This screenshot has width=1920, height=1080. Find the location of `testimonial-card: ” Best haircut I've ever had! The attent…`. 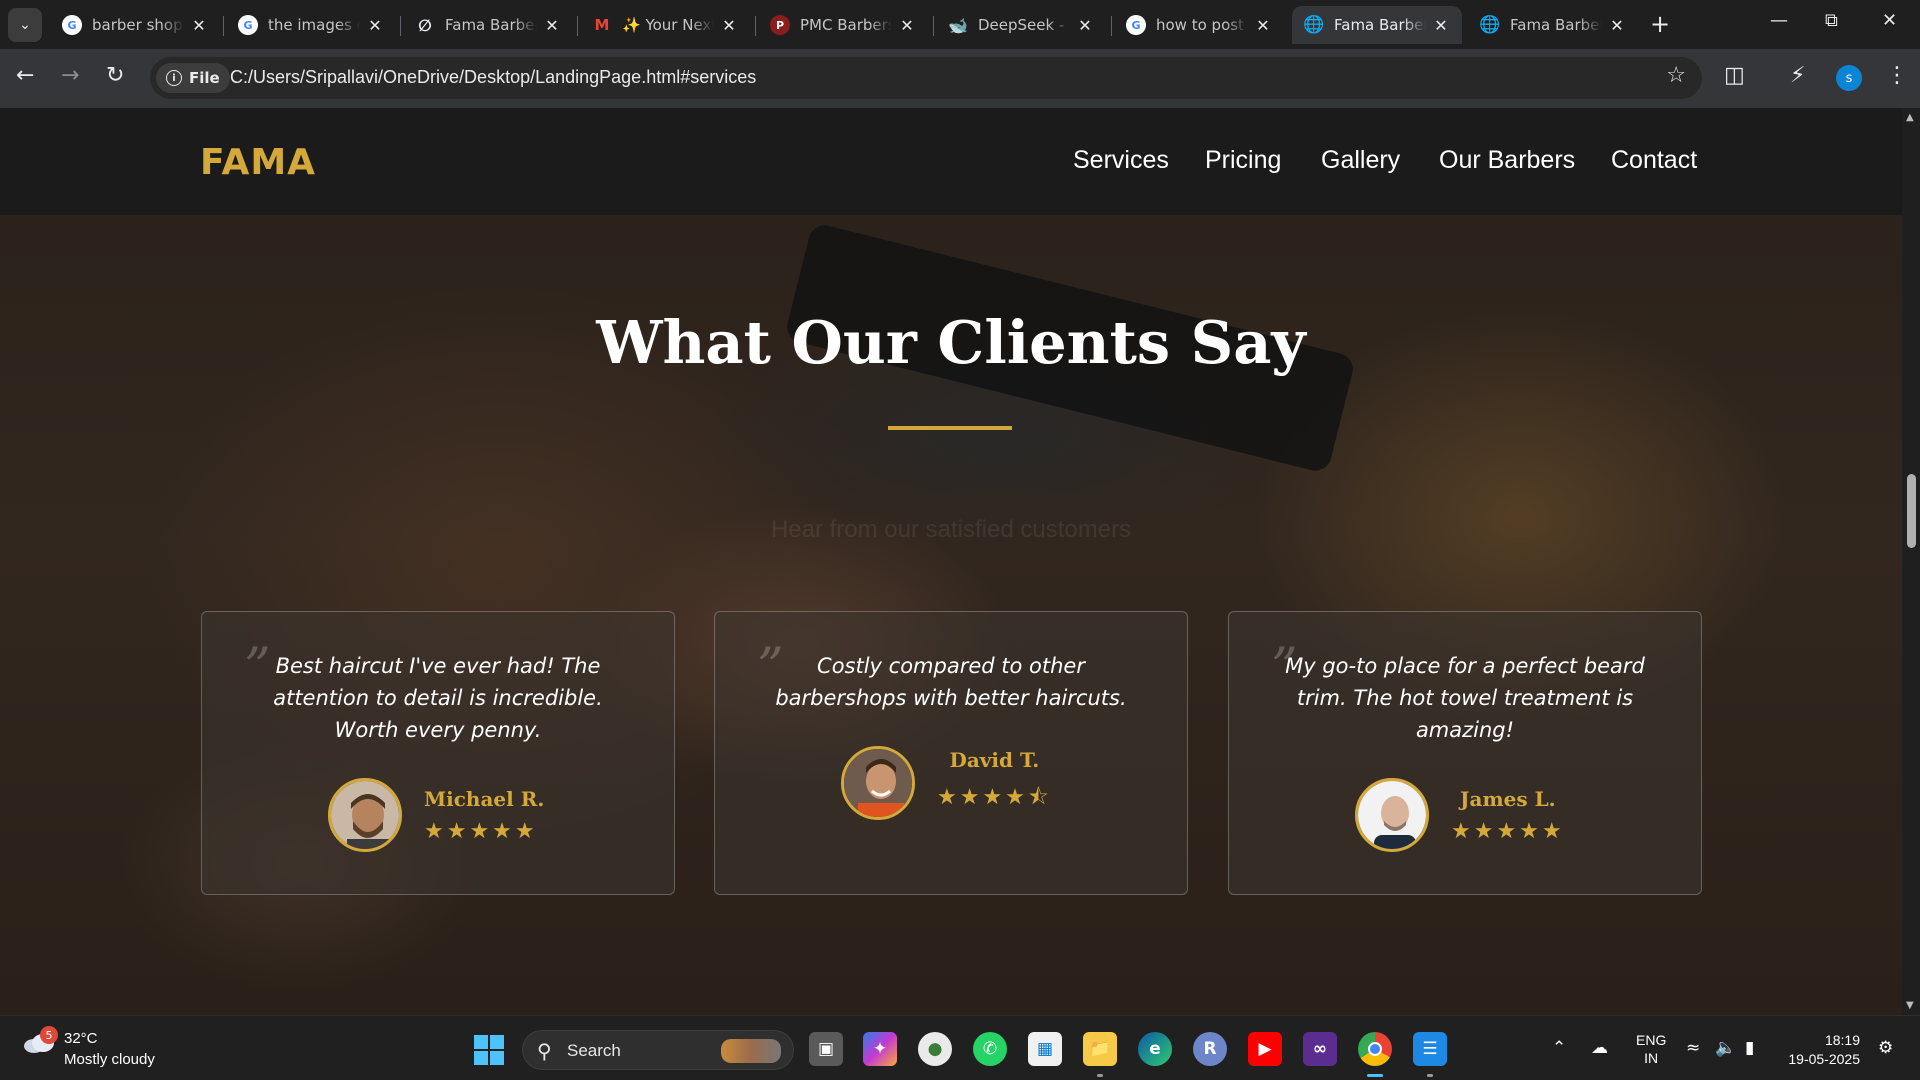

testimonial-card: ” Best haircut I've ever had! The attent… is located at coordinates (438, 753).